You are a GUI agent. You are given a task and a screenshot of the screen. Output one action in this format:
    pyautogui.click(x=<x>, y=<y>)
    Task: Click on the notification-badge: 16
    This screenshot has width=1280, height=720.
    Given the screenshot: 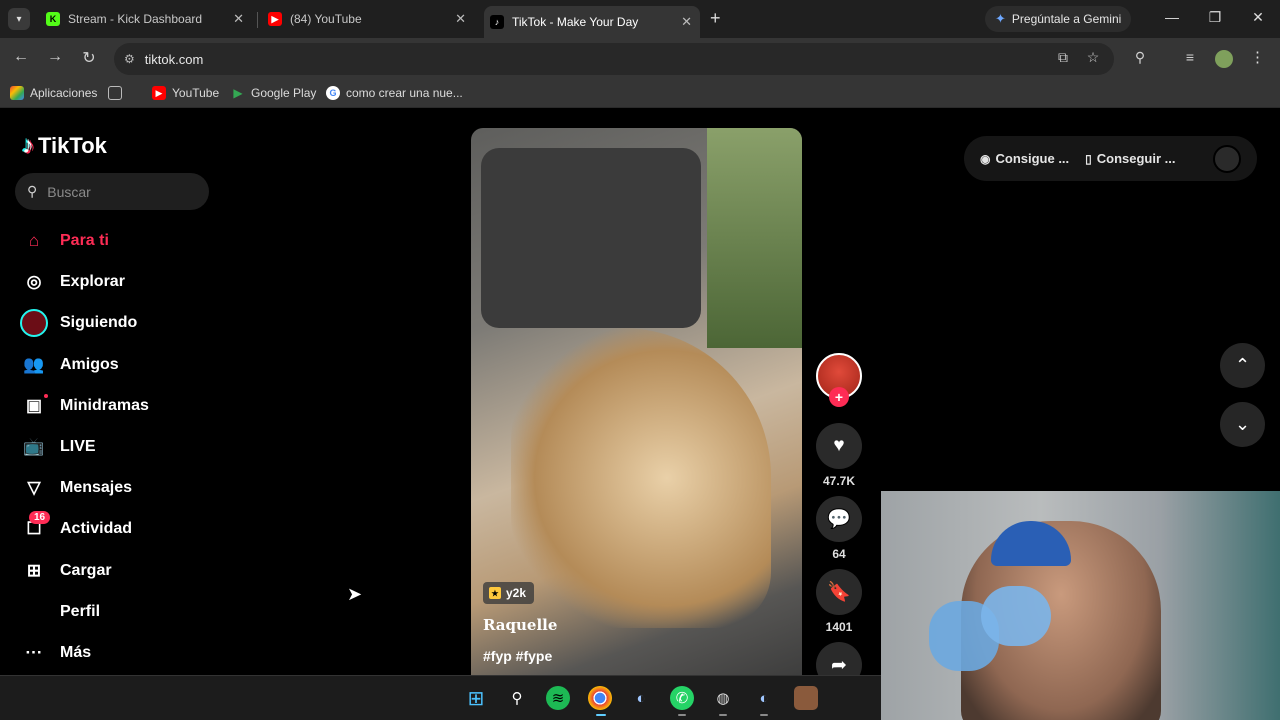 What is the action you would take?
    pyautogui.click(x=40, y=517)
    